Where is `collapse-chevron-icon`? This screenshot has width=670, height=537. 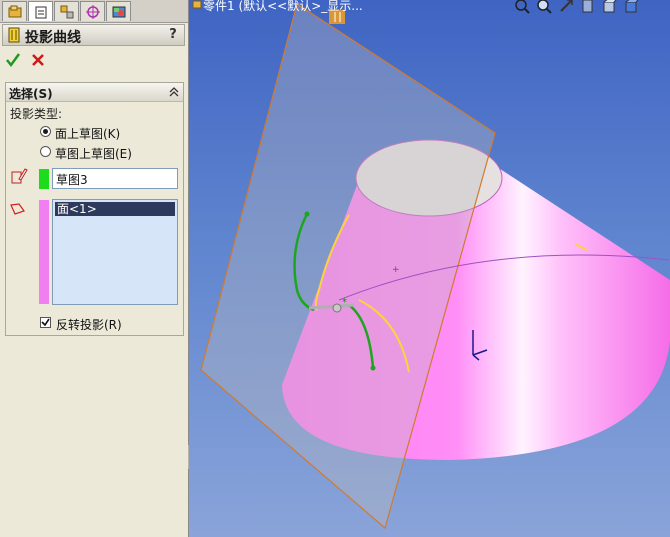 collapse-chevron-icon is located at coordinates (174, 92).